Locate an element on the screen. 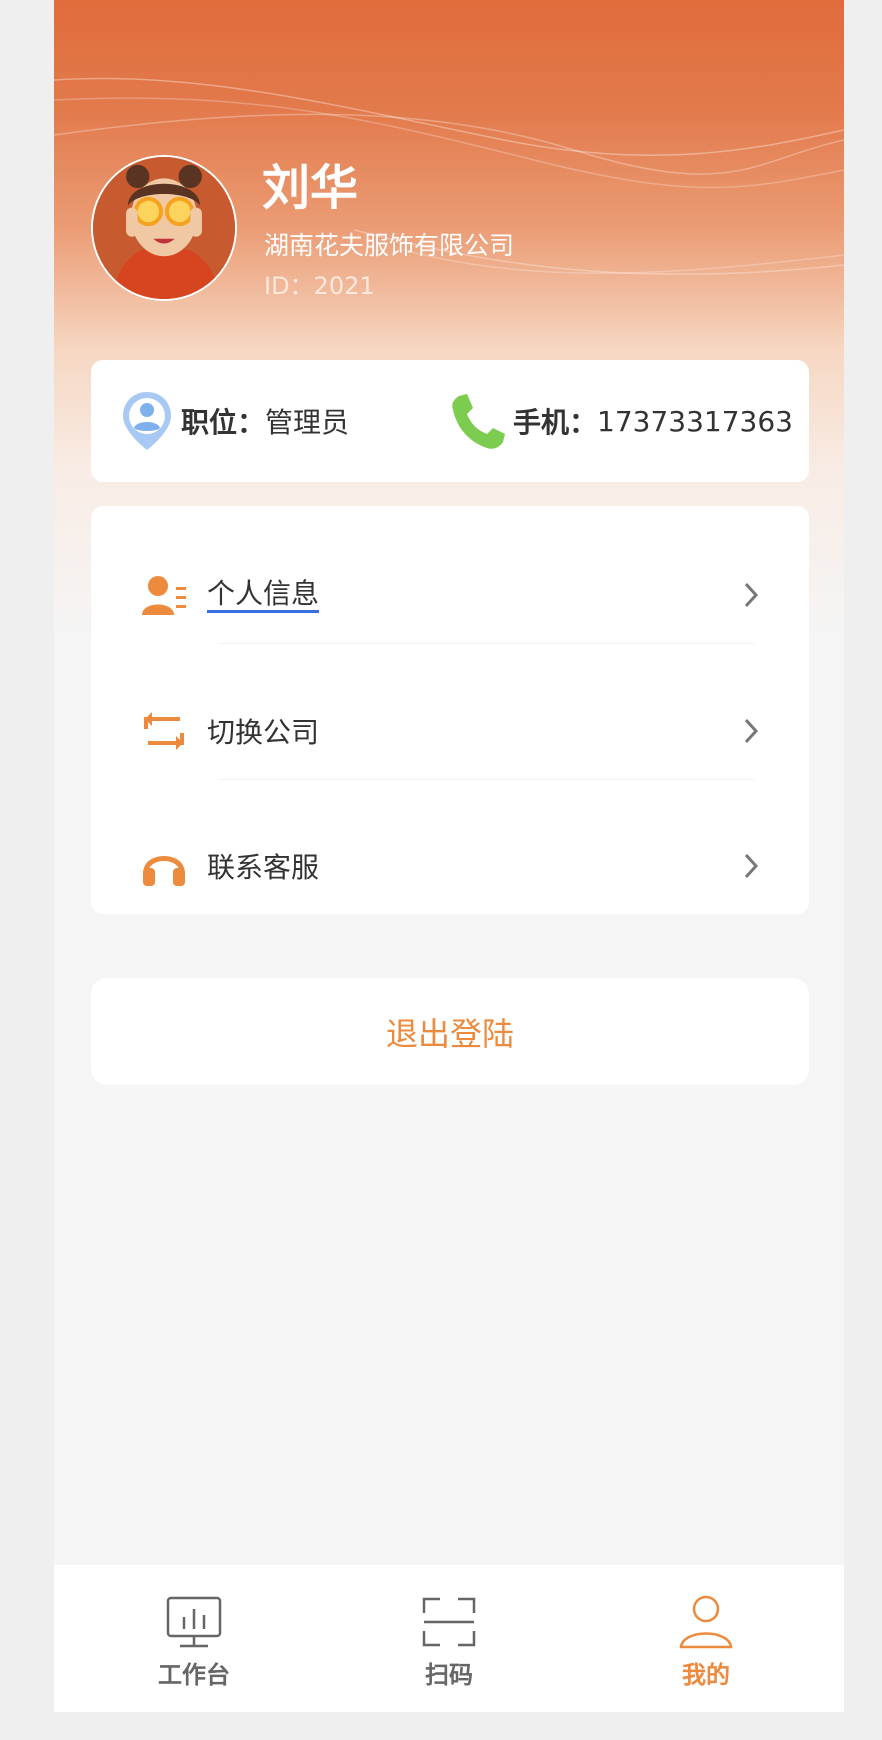 The width and height of the screenshot is (882, 1740). position-label: 职位 is located at coordinates (209, 422).